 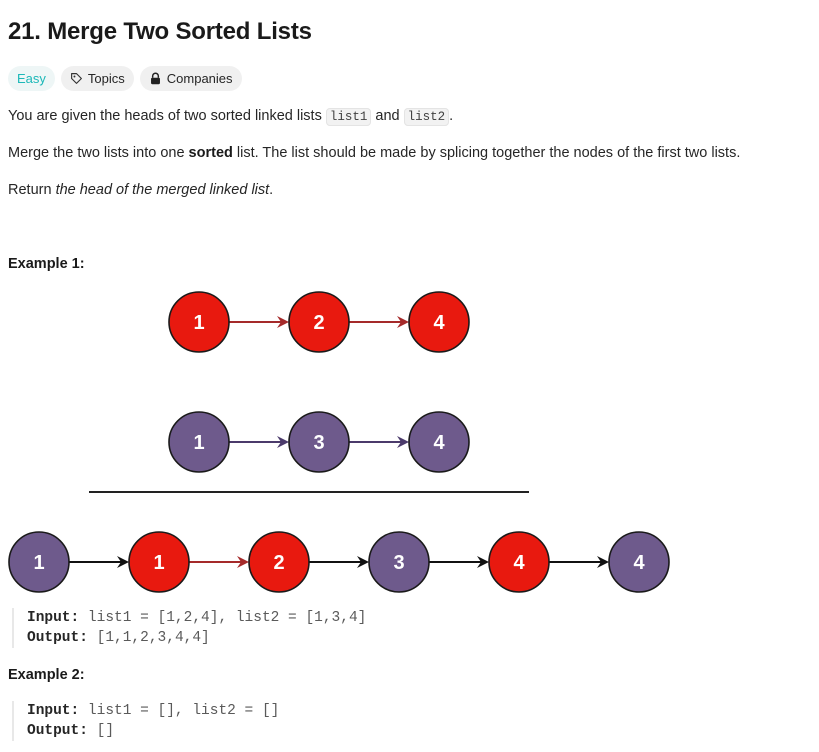 I want to click on merged-node-1-label: 1, so click(x=38, y=563).